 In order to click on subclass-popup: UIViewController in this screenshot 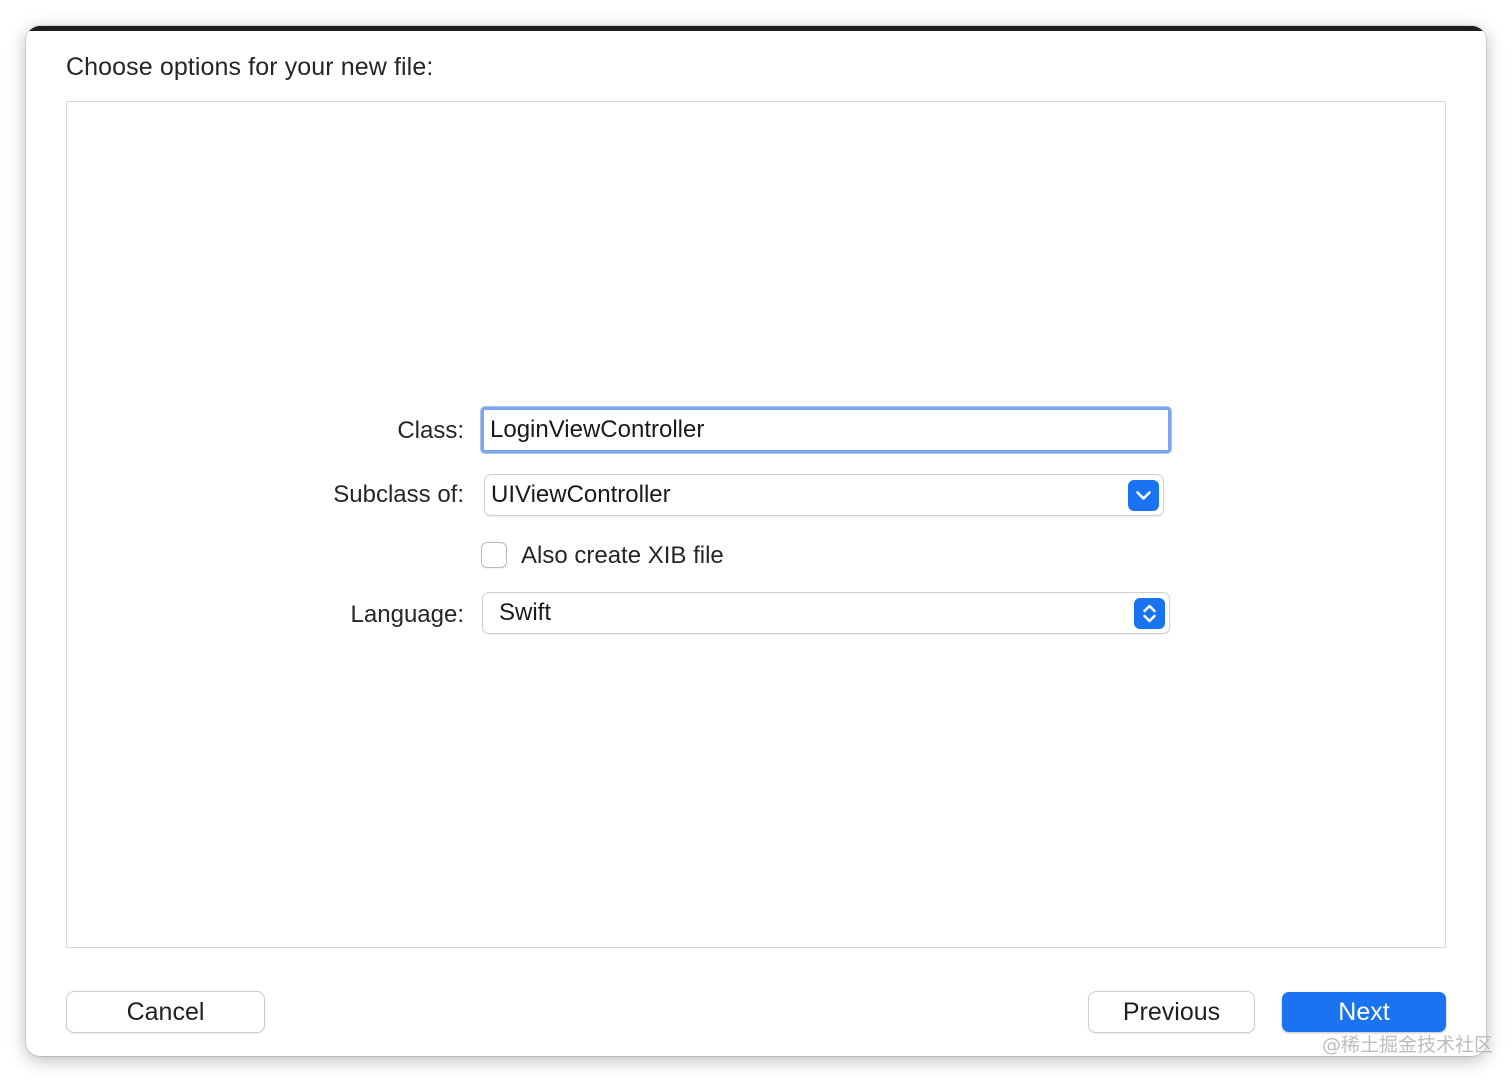, I will do `click(824, 495)`.